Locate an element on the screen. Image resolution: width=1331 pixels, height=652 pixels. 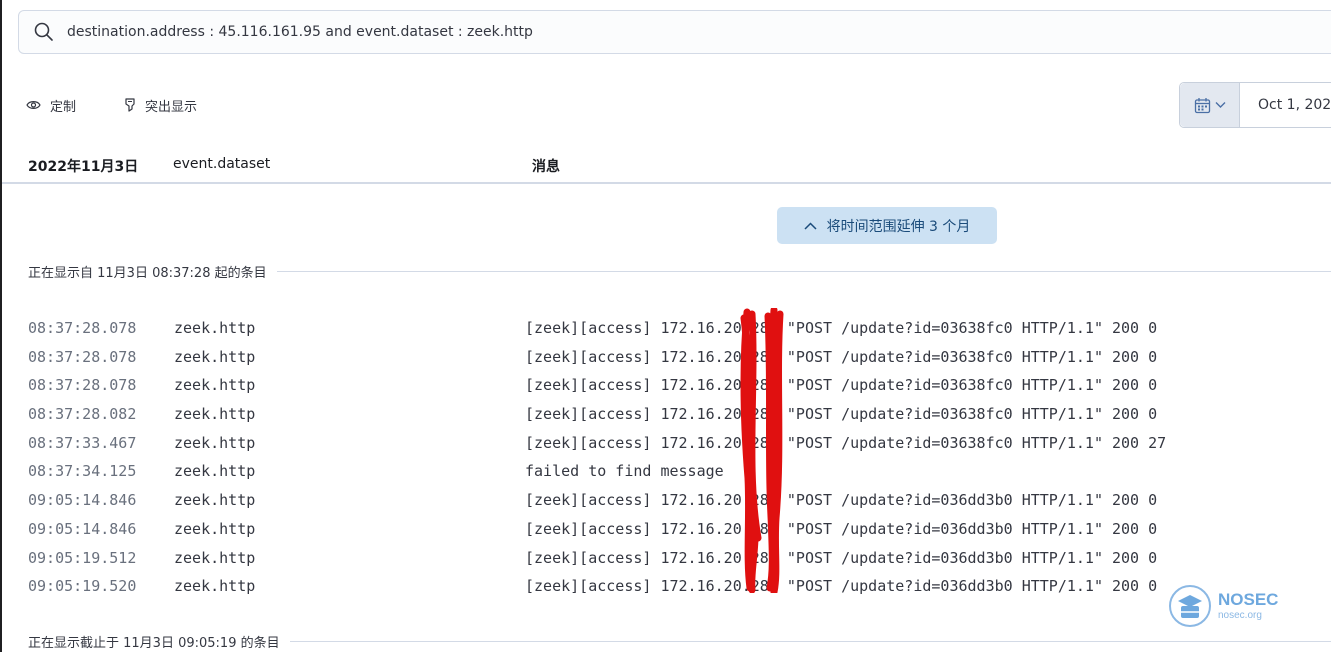
redaction-scribble is located at coordinates (762, 450).